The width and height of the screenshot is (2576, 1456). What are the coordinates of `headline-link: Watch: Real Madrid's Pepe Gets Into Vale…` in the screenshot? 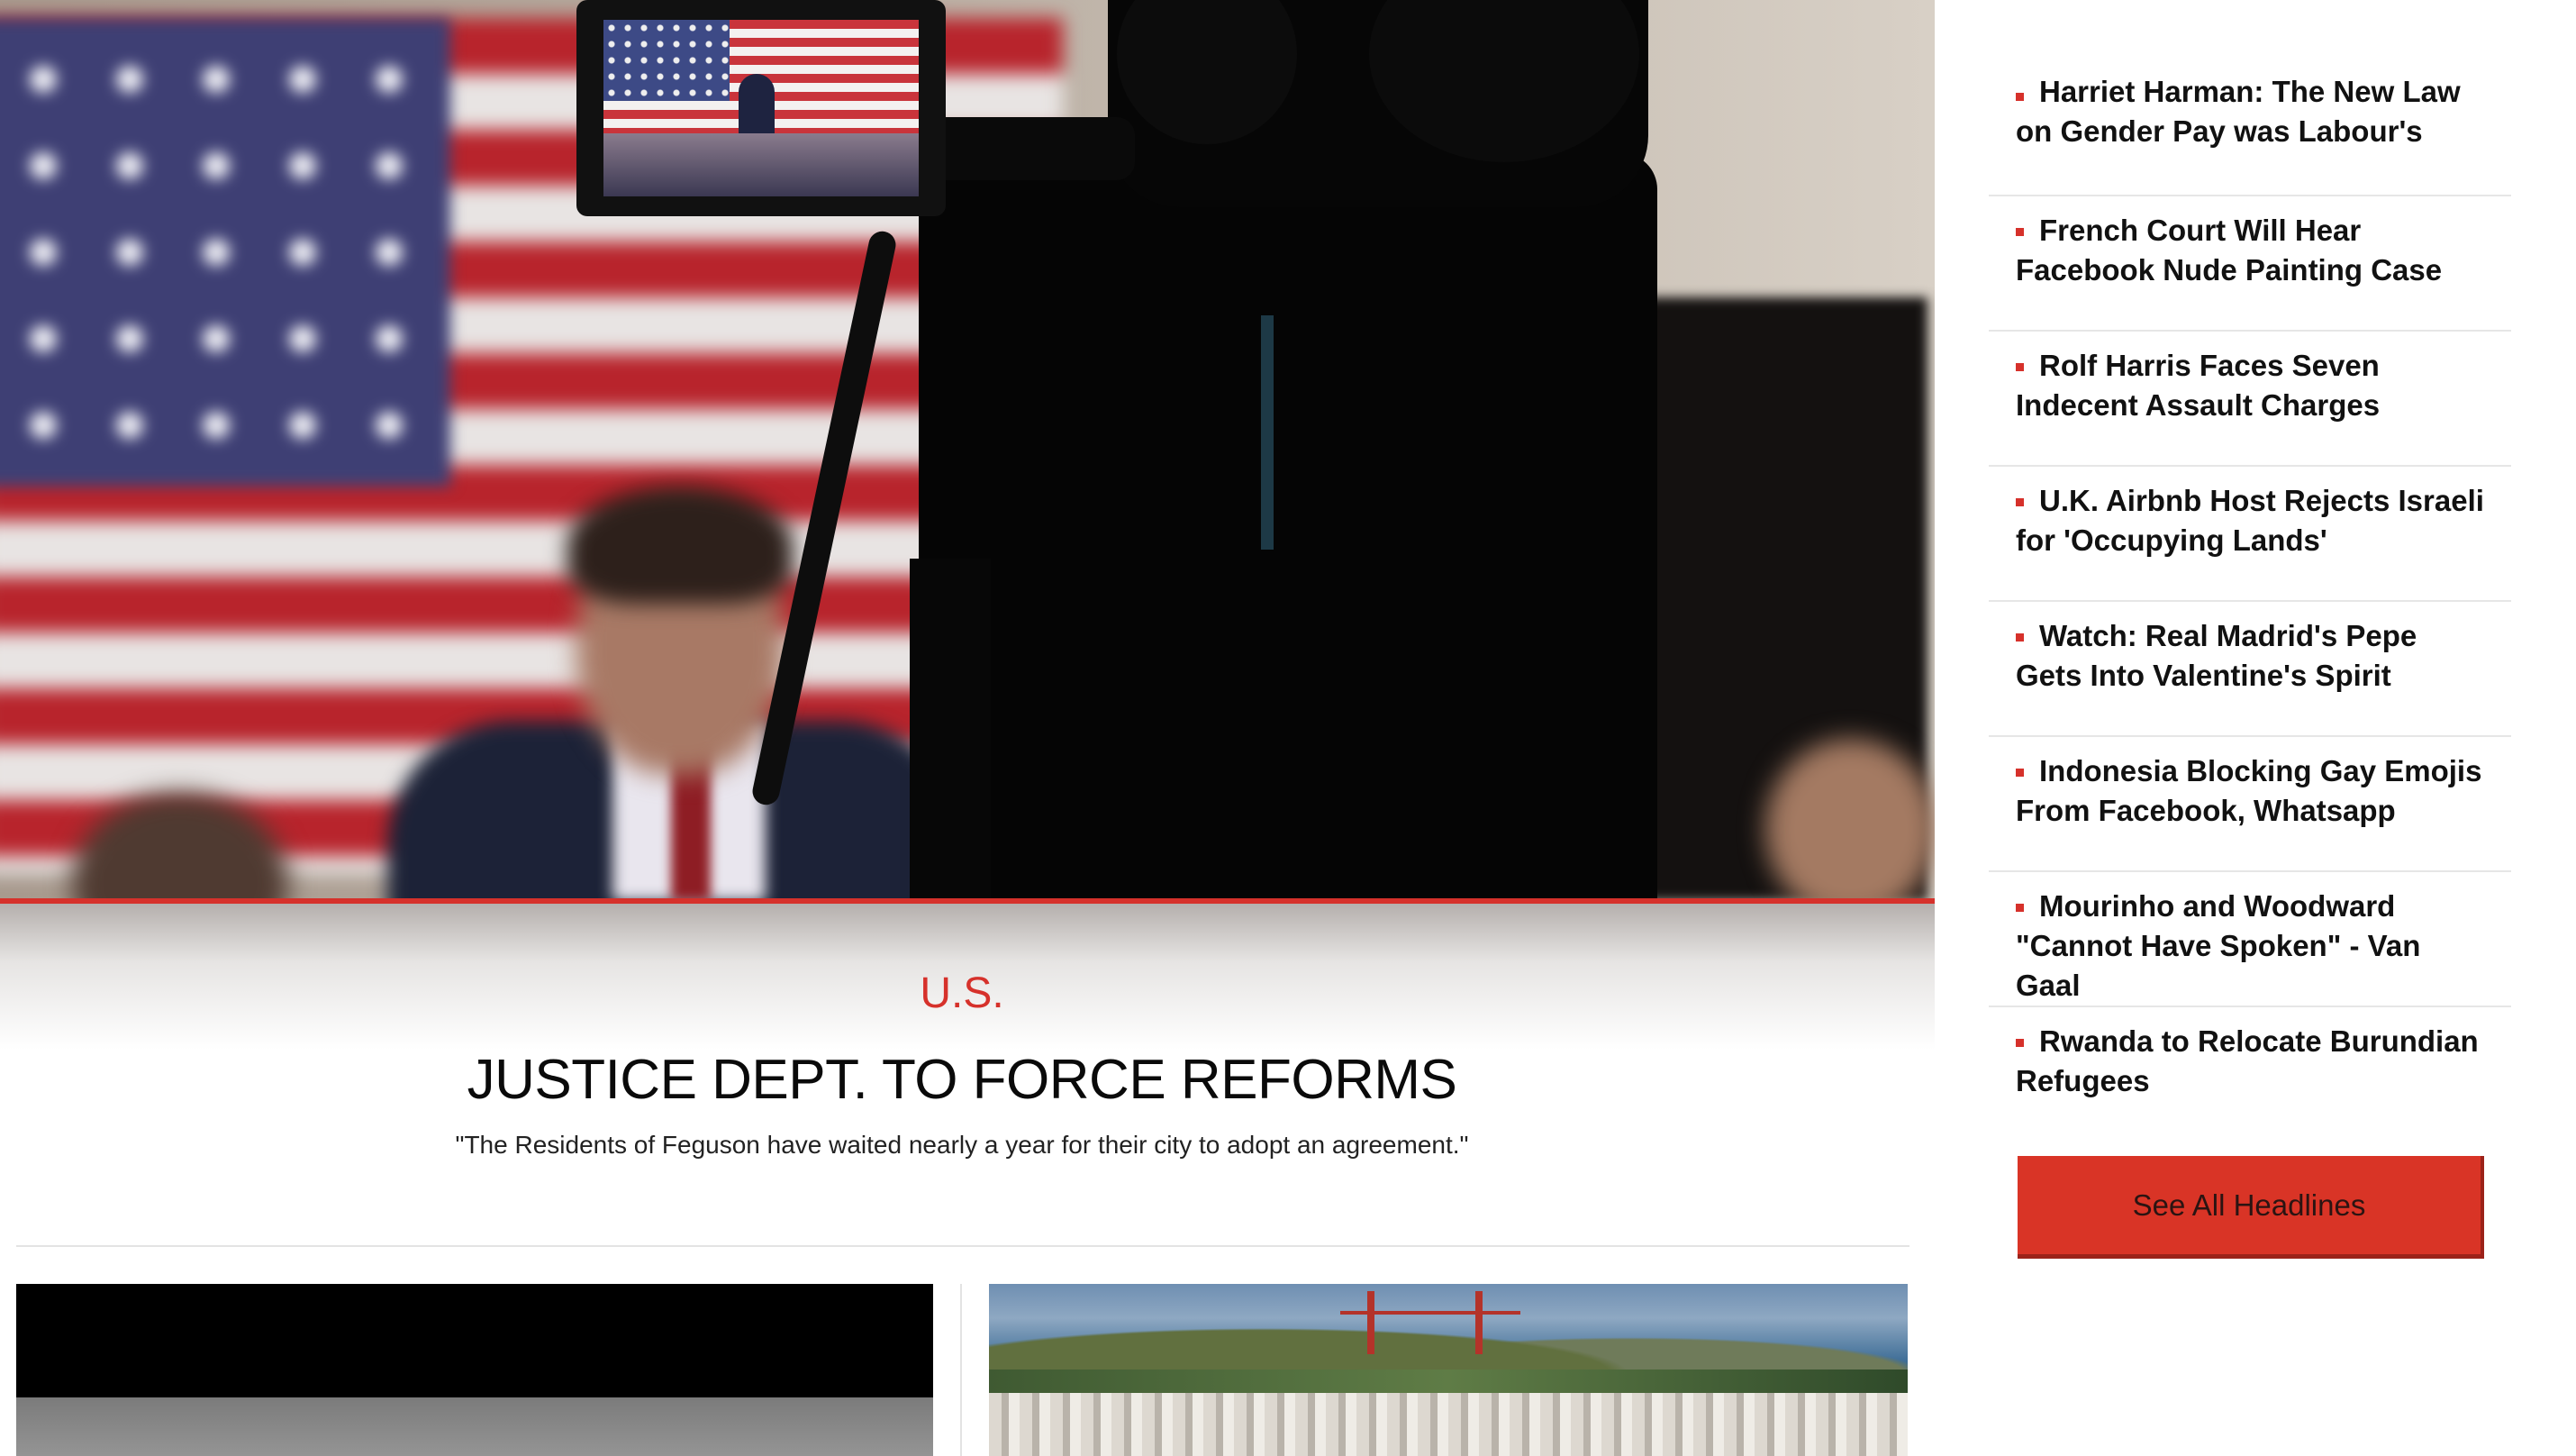 It's located at (2253, 656).